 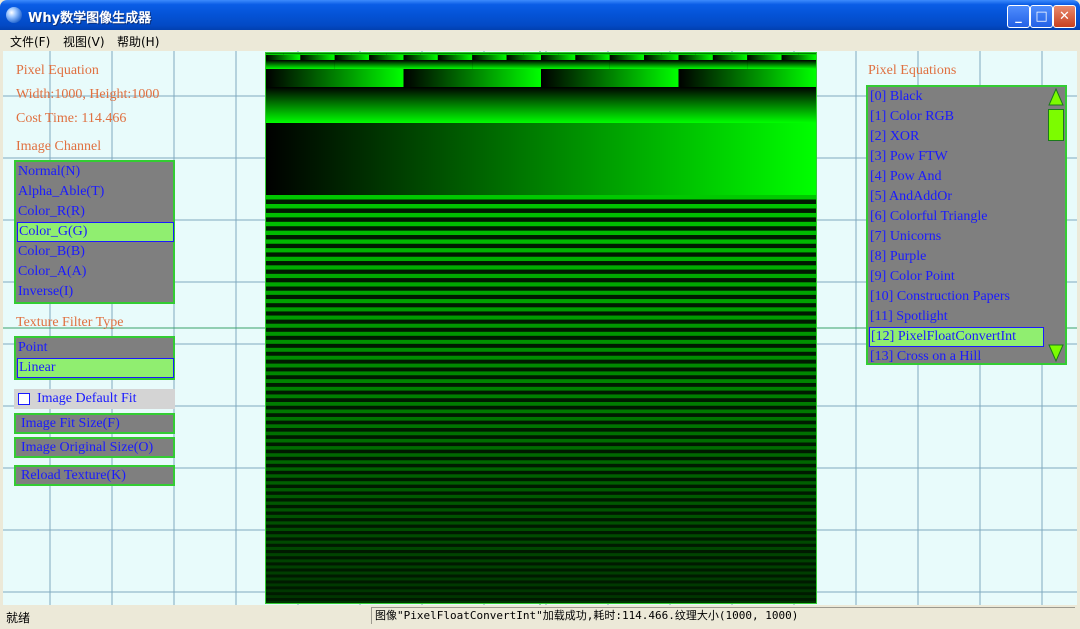 What do you see at coordinates (94, 212) in the screenshot?
I see `channel-color-r: Color_R(R)` at bounding box center [94, 212].